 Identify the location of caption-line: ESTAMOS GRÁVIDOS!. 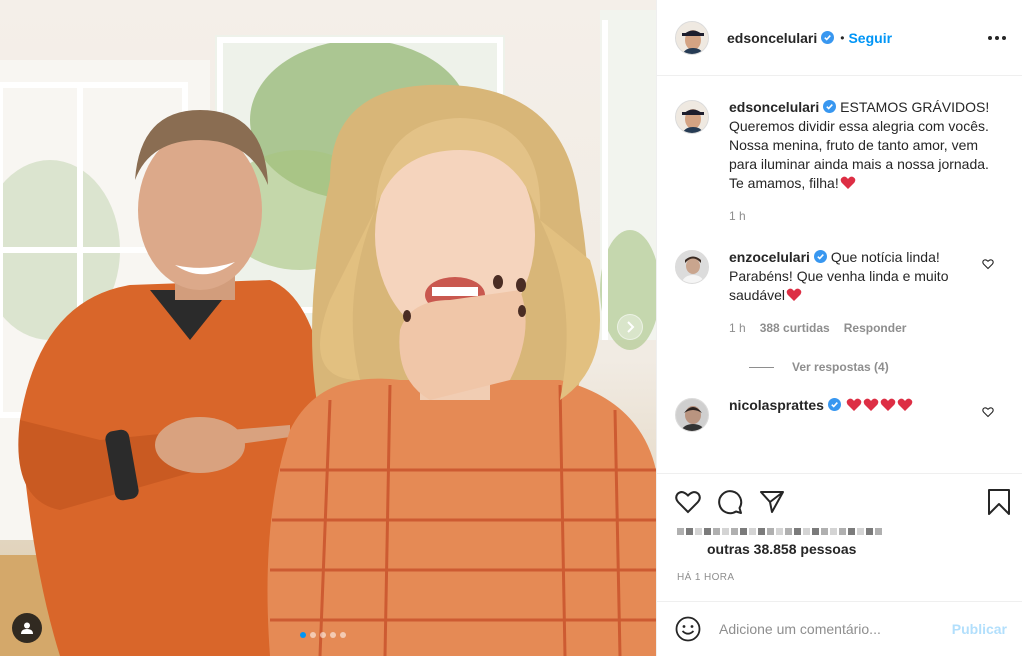
(915, 107).